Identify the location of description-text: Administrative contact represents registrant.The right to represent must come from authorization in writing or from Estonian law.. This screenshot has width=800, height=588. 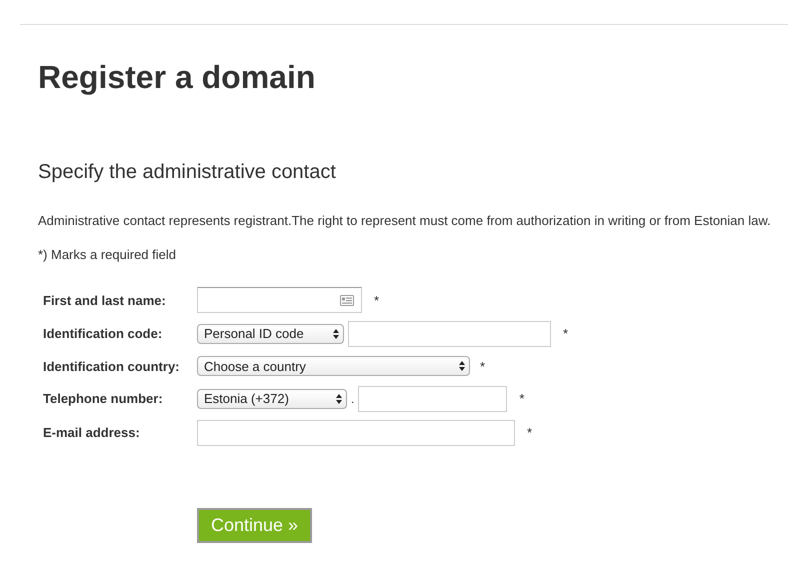
(405, 221).